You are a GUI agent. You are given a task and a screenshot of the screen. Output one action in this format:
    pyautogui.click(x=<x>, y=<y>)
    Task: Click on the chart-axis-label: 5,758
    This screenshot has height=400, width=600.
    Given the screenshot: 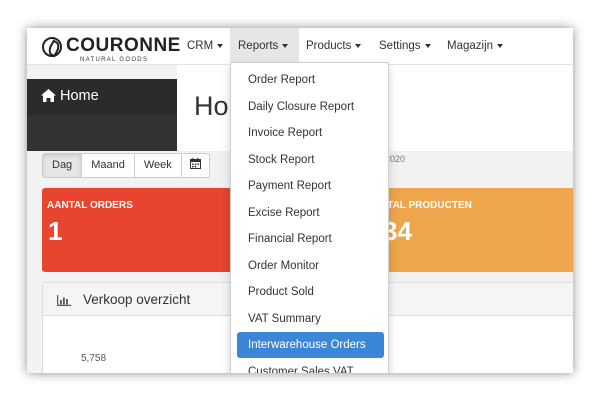 What is the action you would take?
    pyautogui.click(x=94, y=358)
    